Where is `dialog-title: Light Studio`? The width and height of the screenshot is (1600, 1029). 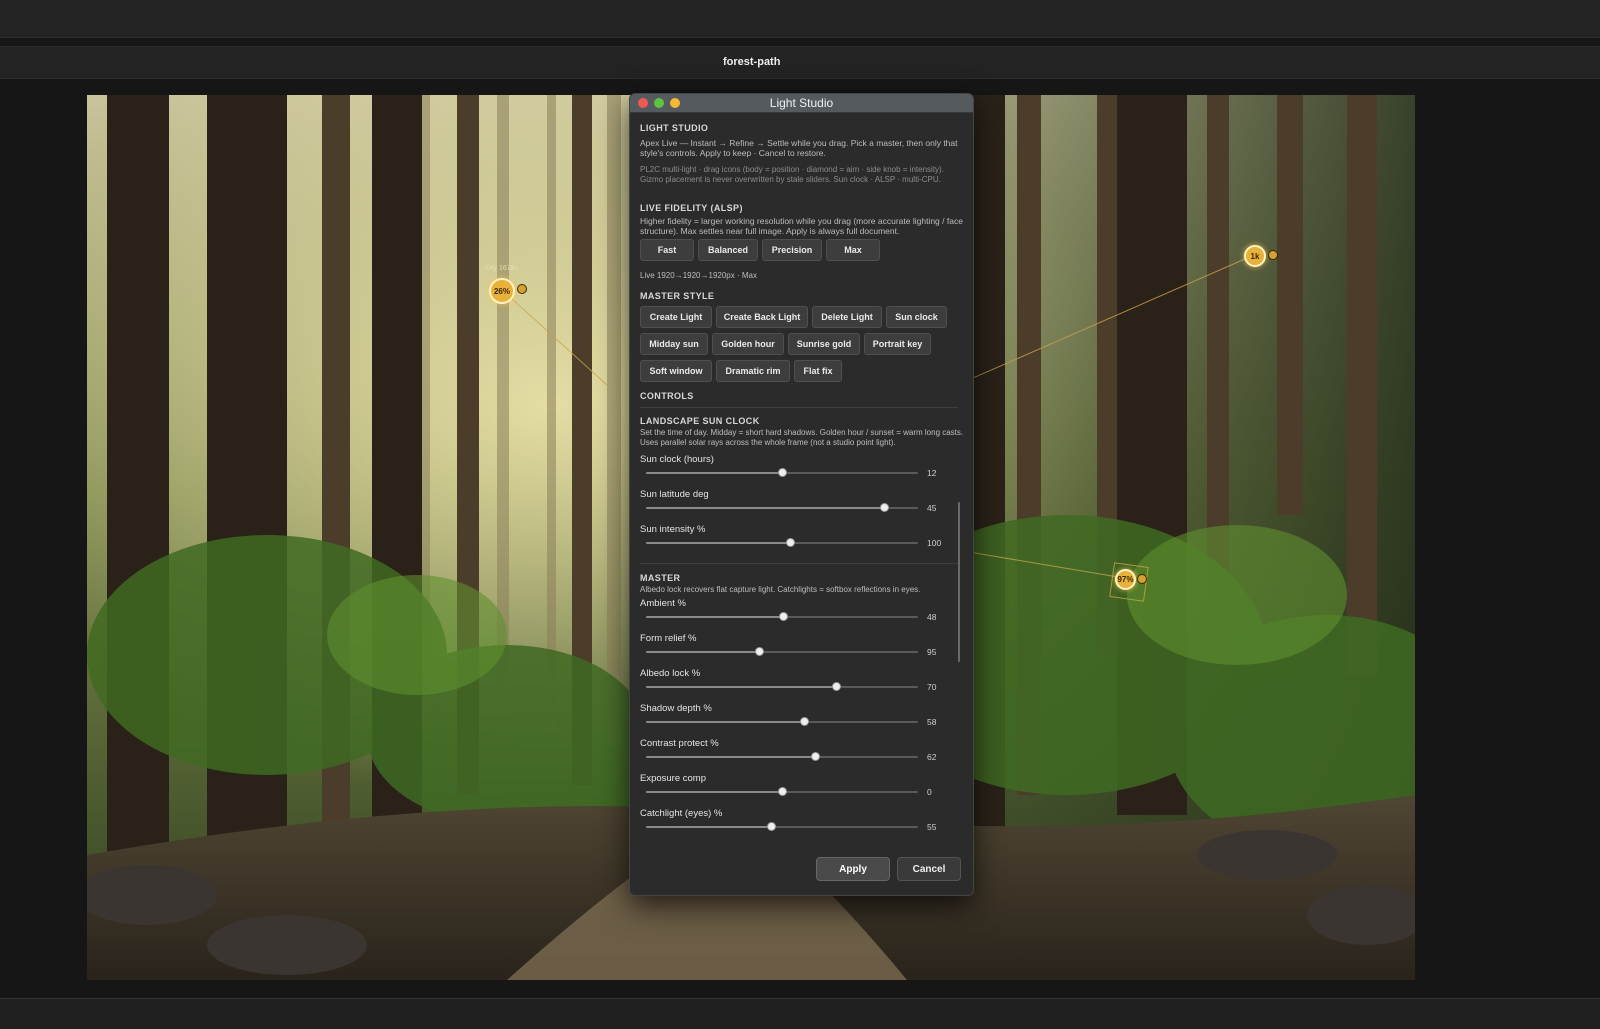 dialog-title: Light Studio is located at coordinates (801, 103).